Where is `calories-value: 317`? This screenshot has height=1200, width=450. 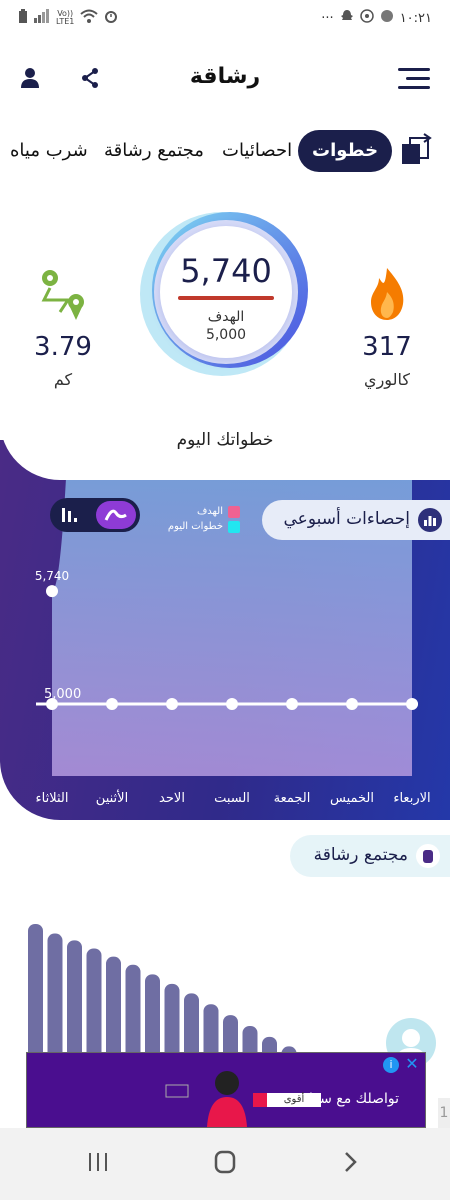
calories-value: 317 is located at coordinates (387, 347).